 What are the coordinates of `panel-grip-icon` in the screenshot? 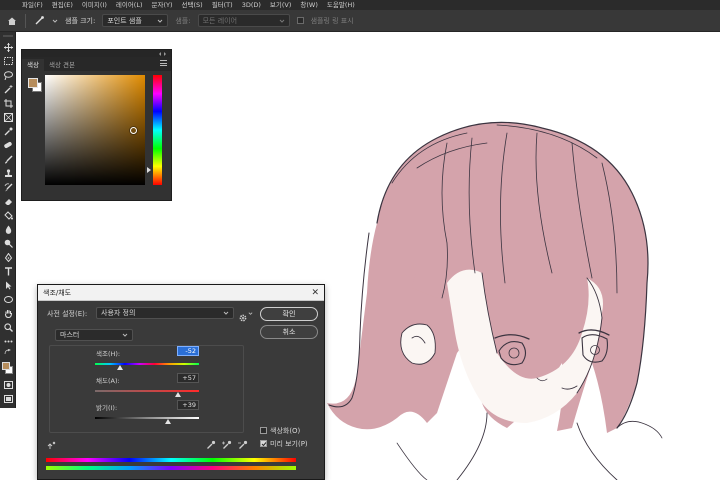 It's located at (8, 36).